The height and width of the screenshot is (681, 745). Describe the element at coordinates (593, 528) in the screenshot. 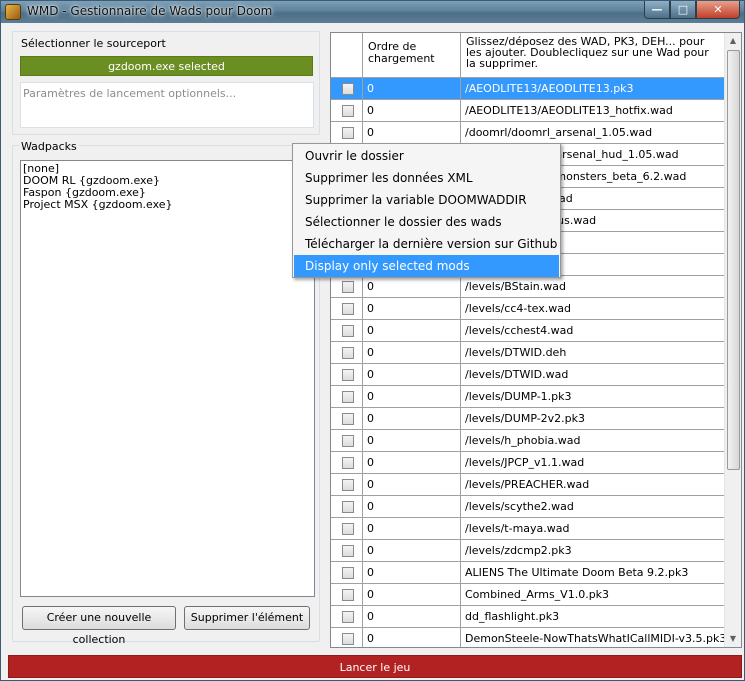

I see `row-file: /levels/t-maya.wad` at that location.